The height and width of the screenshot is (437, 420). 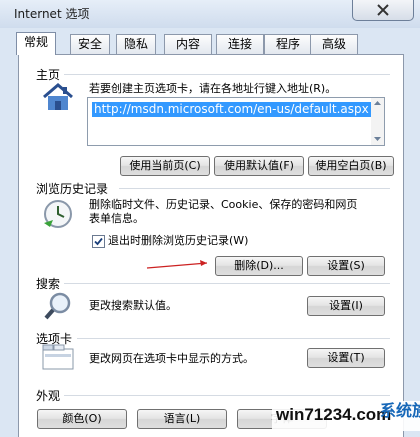 What do you see at coordinates (48, 284) in the screenshot?
I see `search-section-title: 搜索` at bounding box center [48, 284].